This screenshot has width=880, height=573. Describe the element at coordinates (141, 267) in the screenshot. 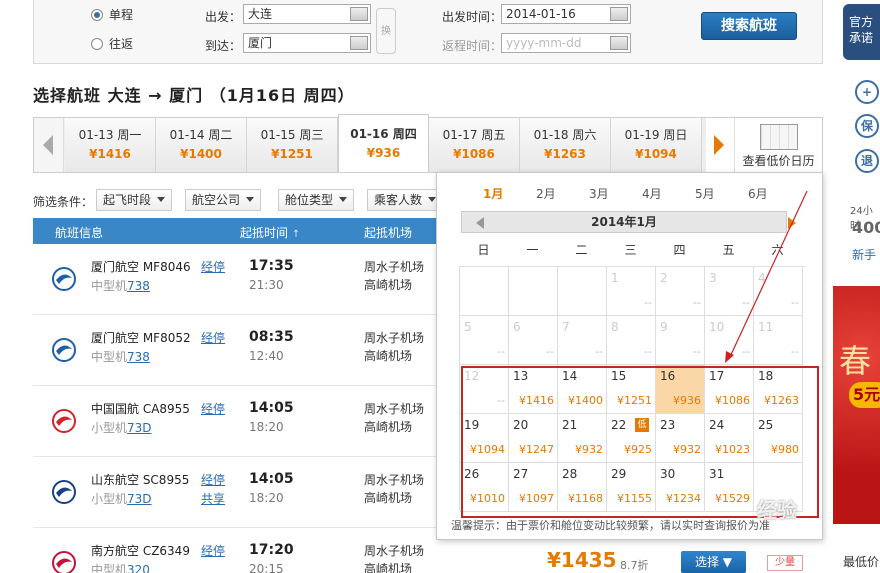

I see `airline-flight: 厦门航空 MF8046` at that location.